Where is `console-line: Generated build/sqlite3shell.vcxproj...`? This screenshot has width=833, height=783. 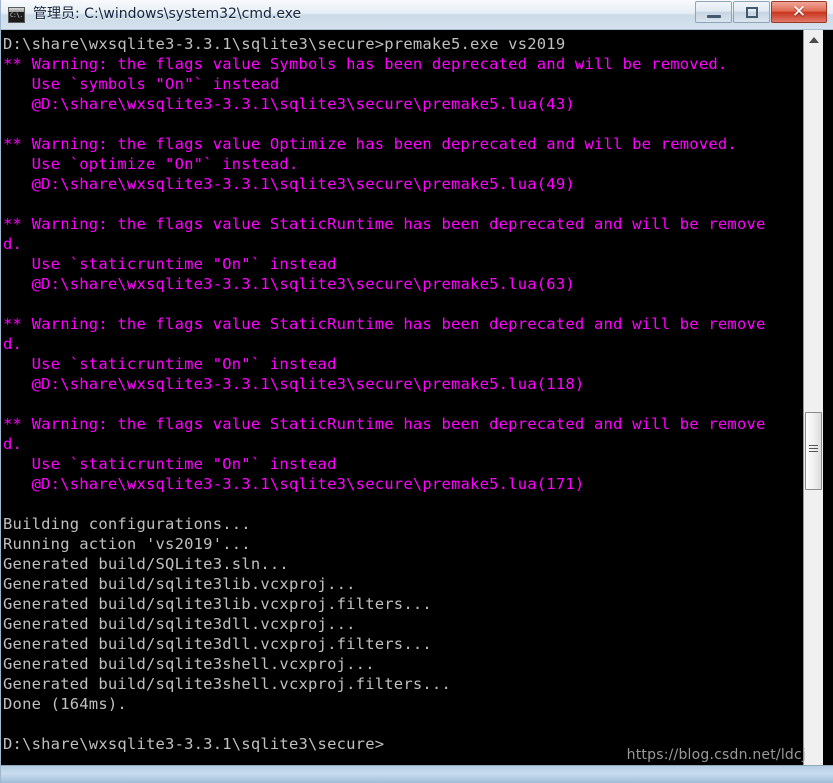 console-line: Generated build/sqlite3shell.vcxproj... is located at coordinates (189, 664).